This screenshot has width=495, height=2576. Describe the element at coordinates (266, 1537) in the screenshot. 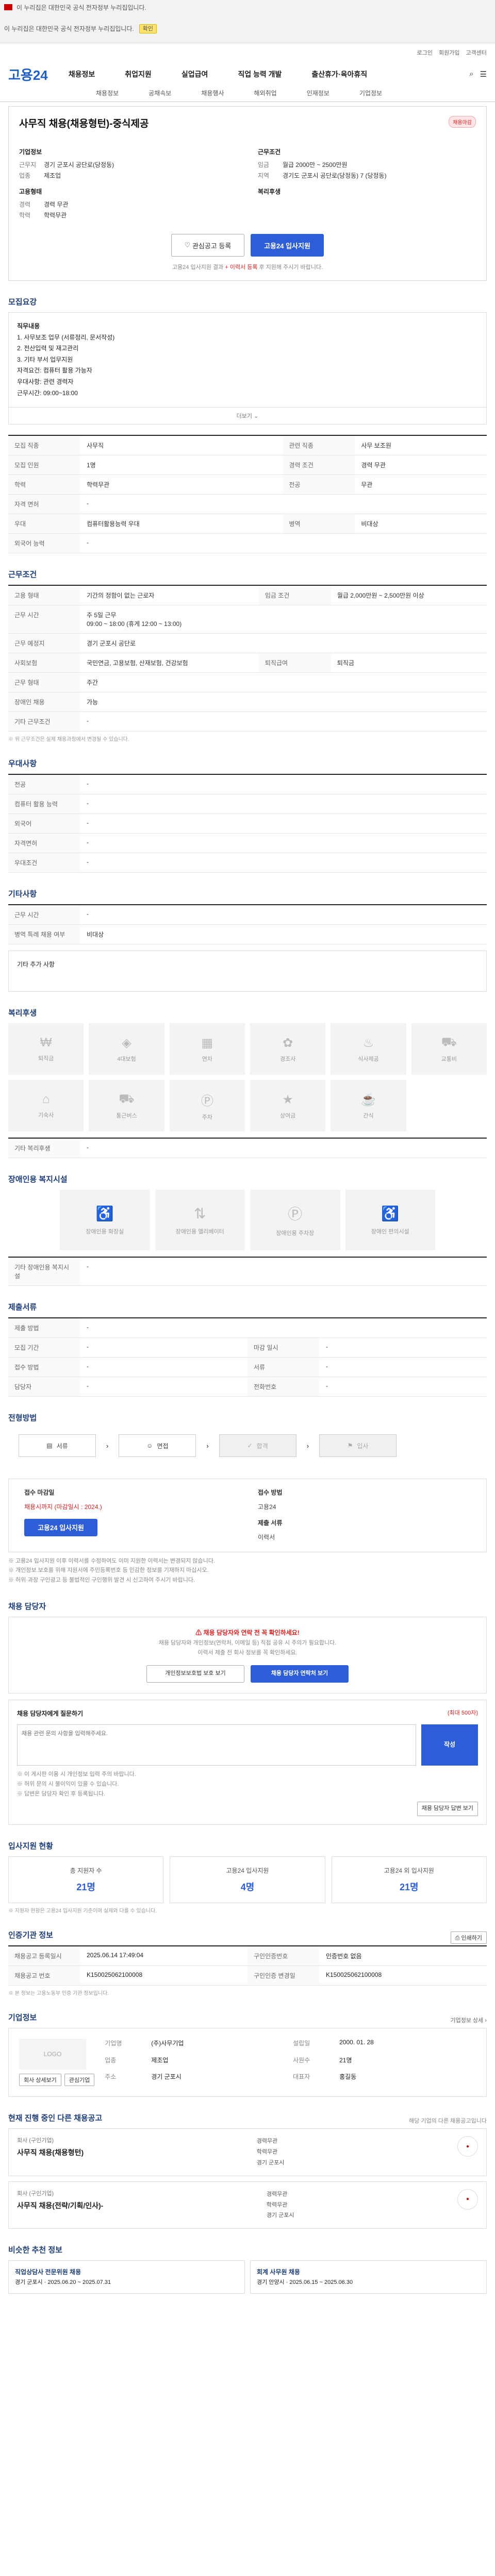

I see `docs-value: 이력서` at that location.